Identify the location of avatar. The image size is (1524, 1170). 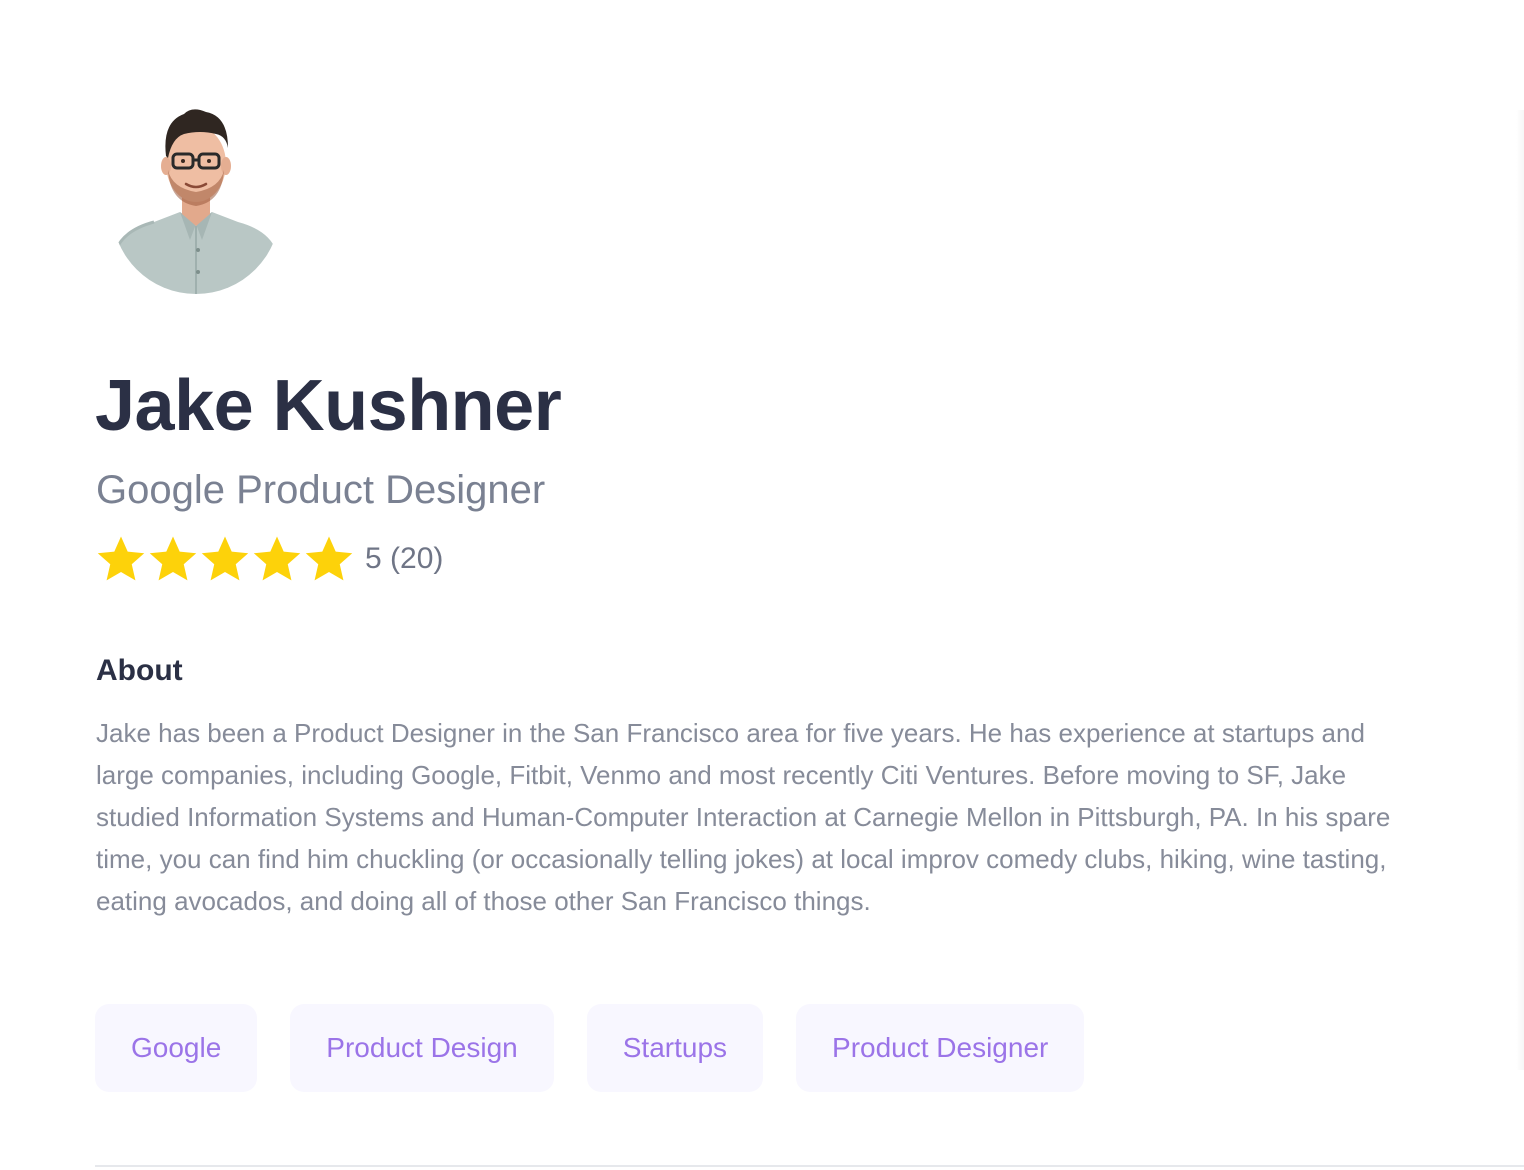
(196, 197).